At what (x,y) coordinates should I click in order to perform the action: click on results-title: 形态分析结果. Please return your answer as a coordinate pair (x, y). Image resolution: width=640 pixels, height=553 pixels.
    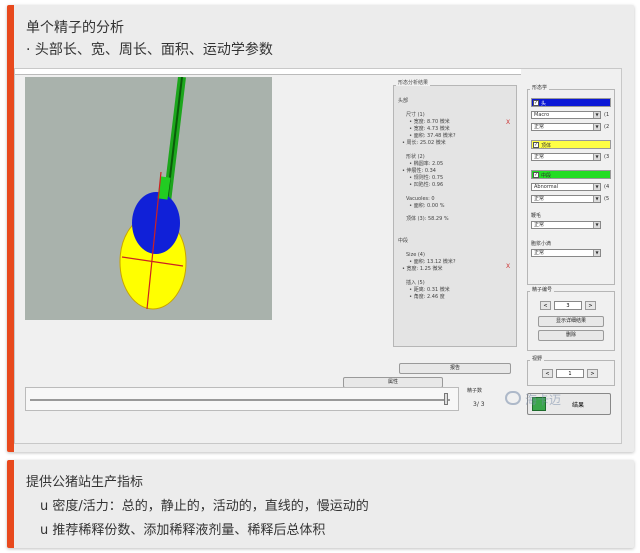
    Looking at the image, I should click on (413, 83).